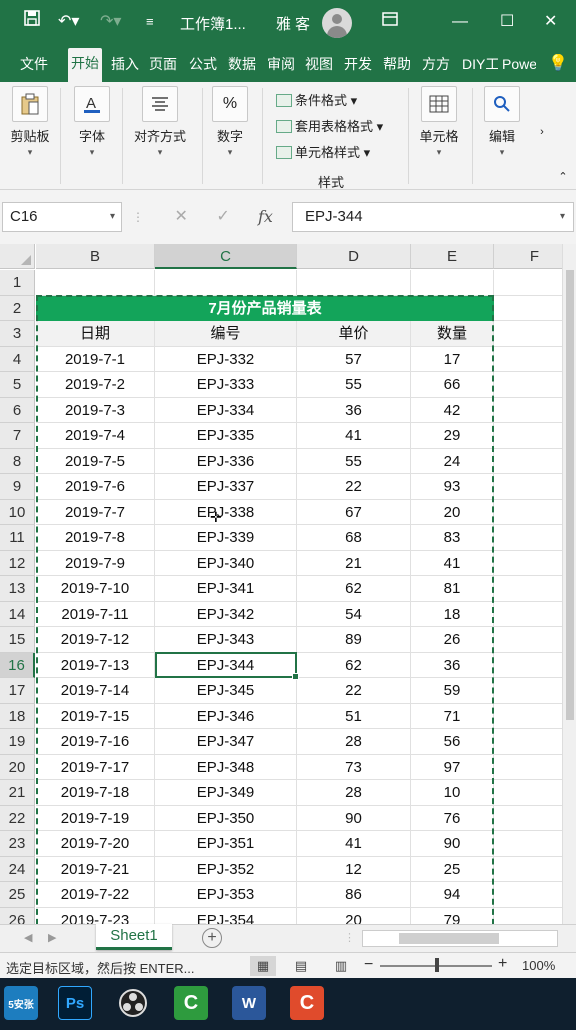 Image resolution: width=576 pixels, height=1030 pixels. What do you see at coordinates (17, 334) in the screenshot?
I see `row-header: 3` at bounding box center [17, 334].